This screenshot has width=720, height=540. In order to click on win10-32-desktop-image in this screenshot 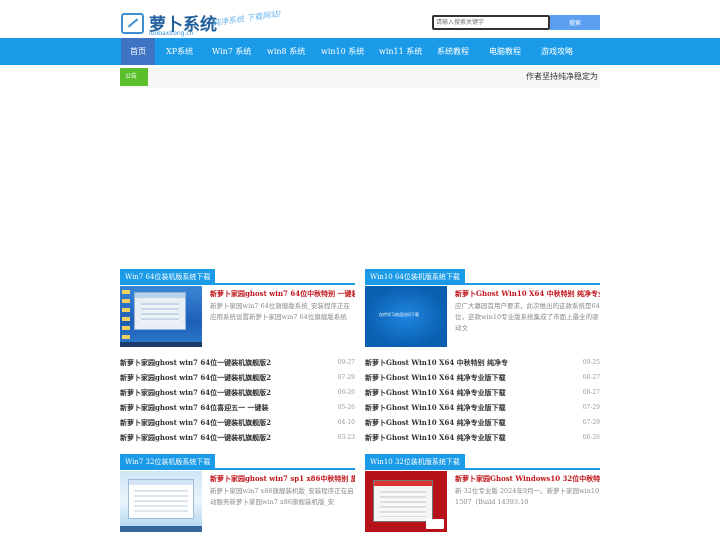, I will do `click(406, 501)`.